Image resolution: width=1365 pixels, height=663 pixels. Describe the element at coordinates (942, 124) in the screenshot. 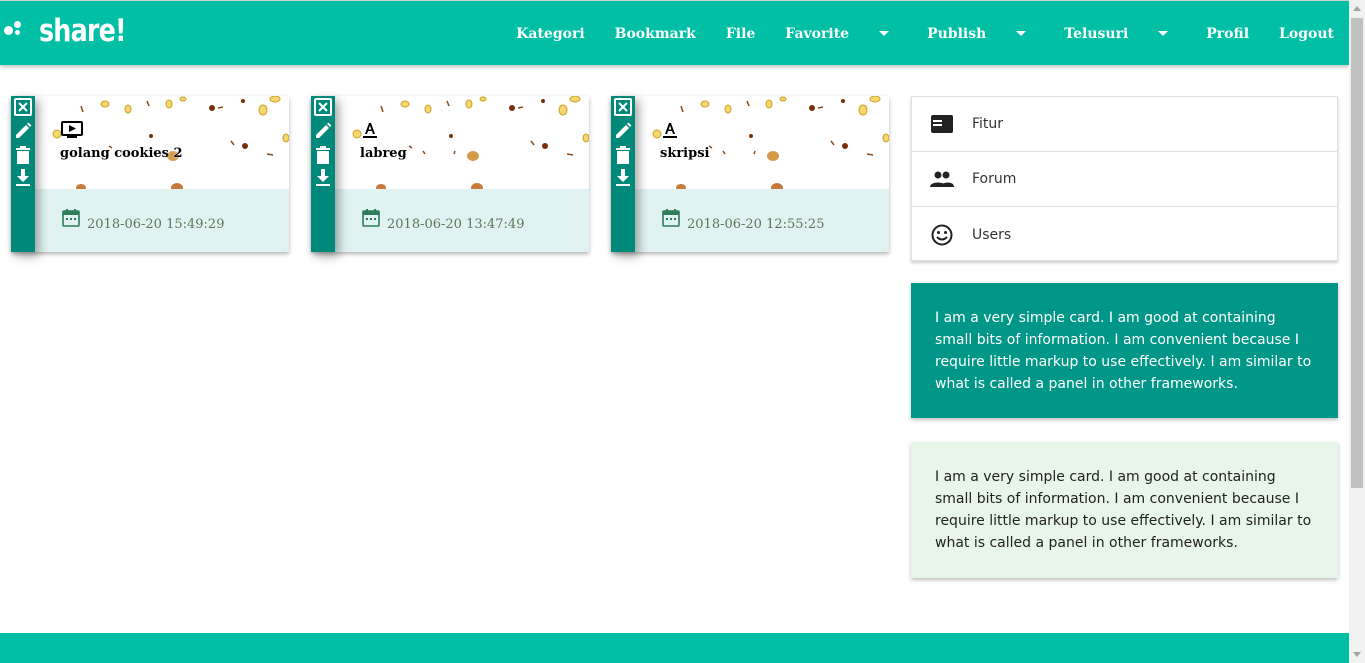

I see `web-icon` at that location.